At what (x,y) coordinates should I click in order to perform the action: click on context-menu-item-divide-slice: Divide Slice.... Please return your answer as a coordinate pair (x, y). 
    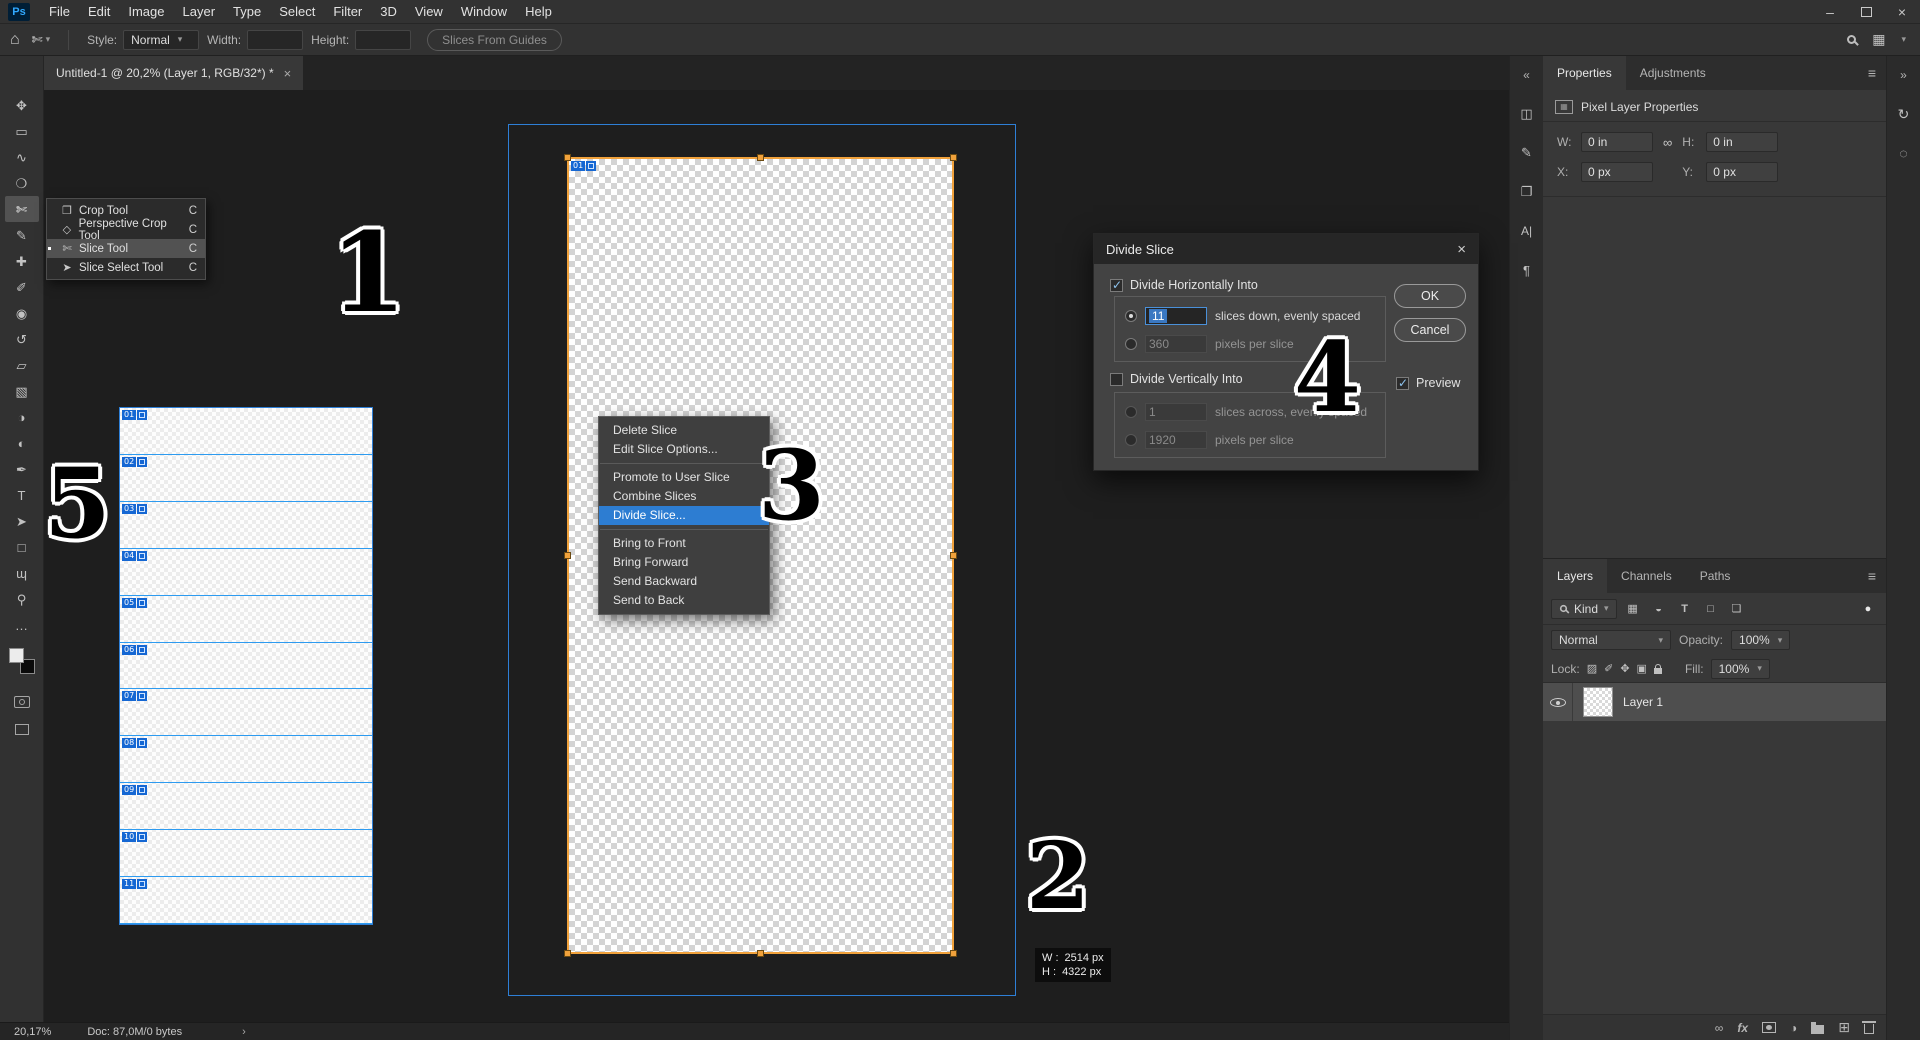
    Looking at the image, I should click on (684, 515).